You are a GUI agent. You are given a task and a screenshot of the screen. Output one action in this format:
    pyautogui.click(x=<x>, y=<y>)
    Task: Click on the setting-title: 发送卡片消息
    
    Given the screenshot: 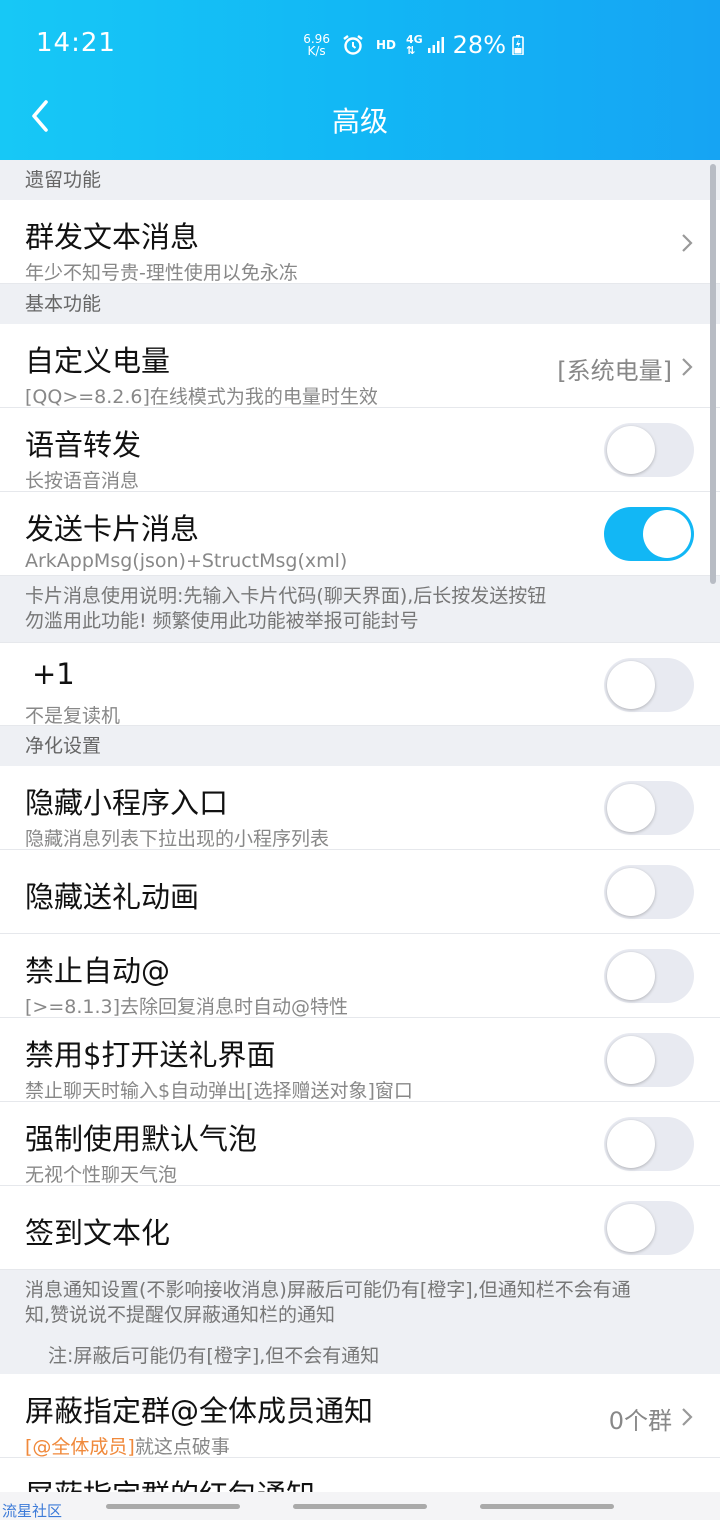 What is the action you would take?
    pyautogui.click(x=112, y=529)
    